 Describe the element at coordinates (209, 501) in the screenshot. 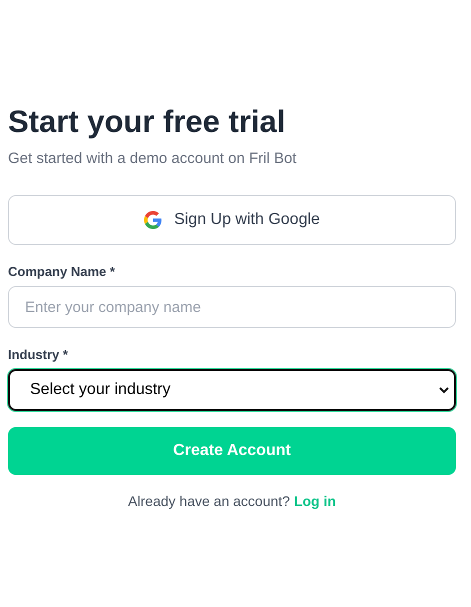

I see `login-prompt: Already have an account?` at that location.